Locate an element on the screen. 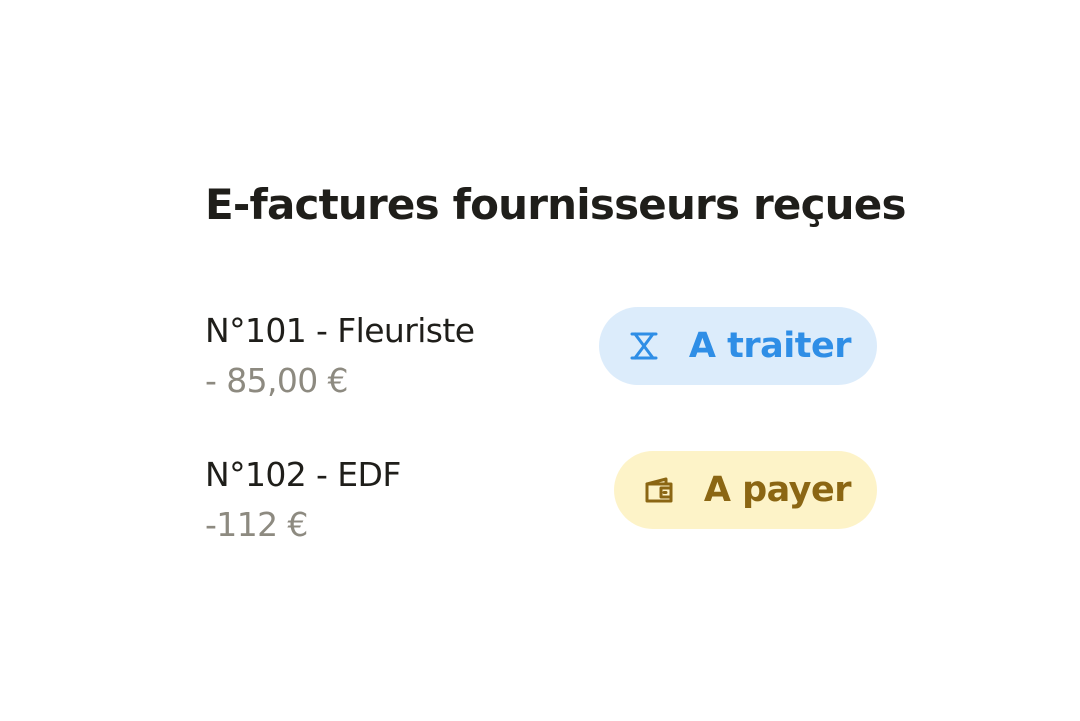  status-badge-a-payer: A payer is located at coordinates (745, 490).